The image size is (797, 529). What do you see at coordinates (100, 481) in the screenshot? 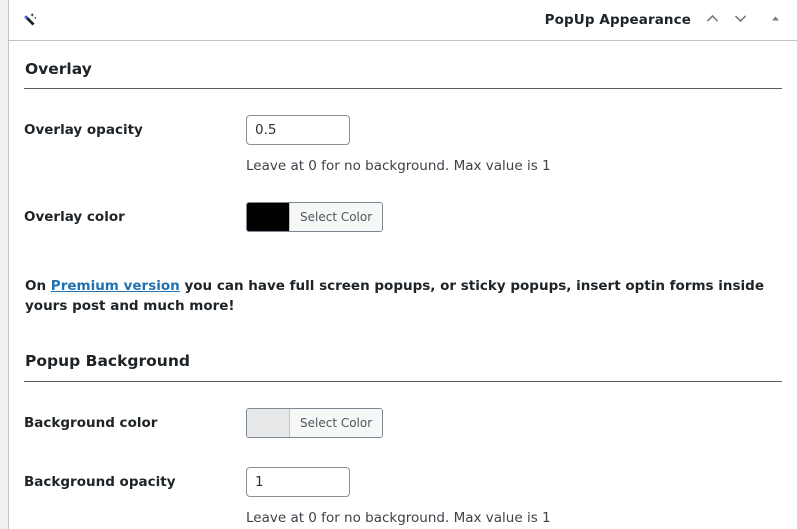
I see `label-background-opacity: Background opacity` at bounding box center [100, 481].